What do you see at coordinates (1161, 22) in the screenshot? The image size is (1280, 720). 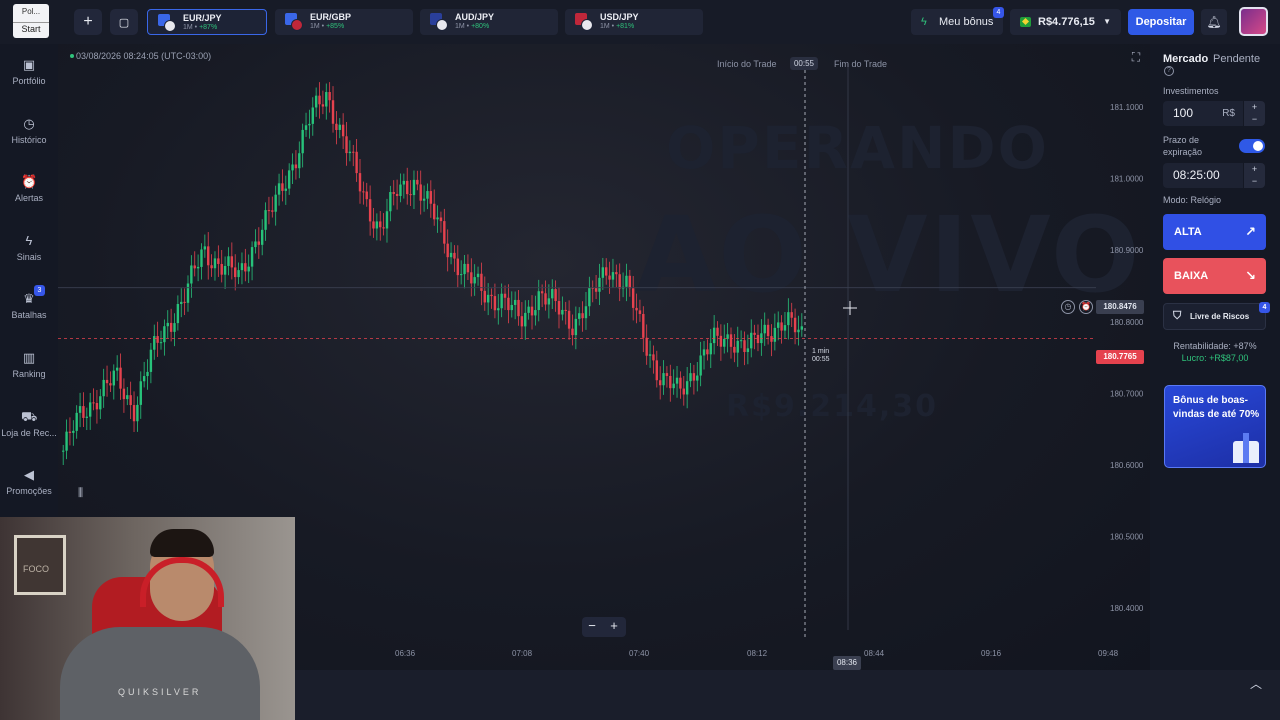 I see `deposit-button: Depositar` at bounding box center [1161, 22].